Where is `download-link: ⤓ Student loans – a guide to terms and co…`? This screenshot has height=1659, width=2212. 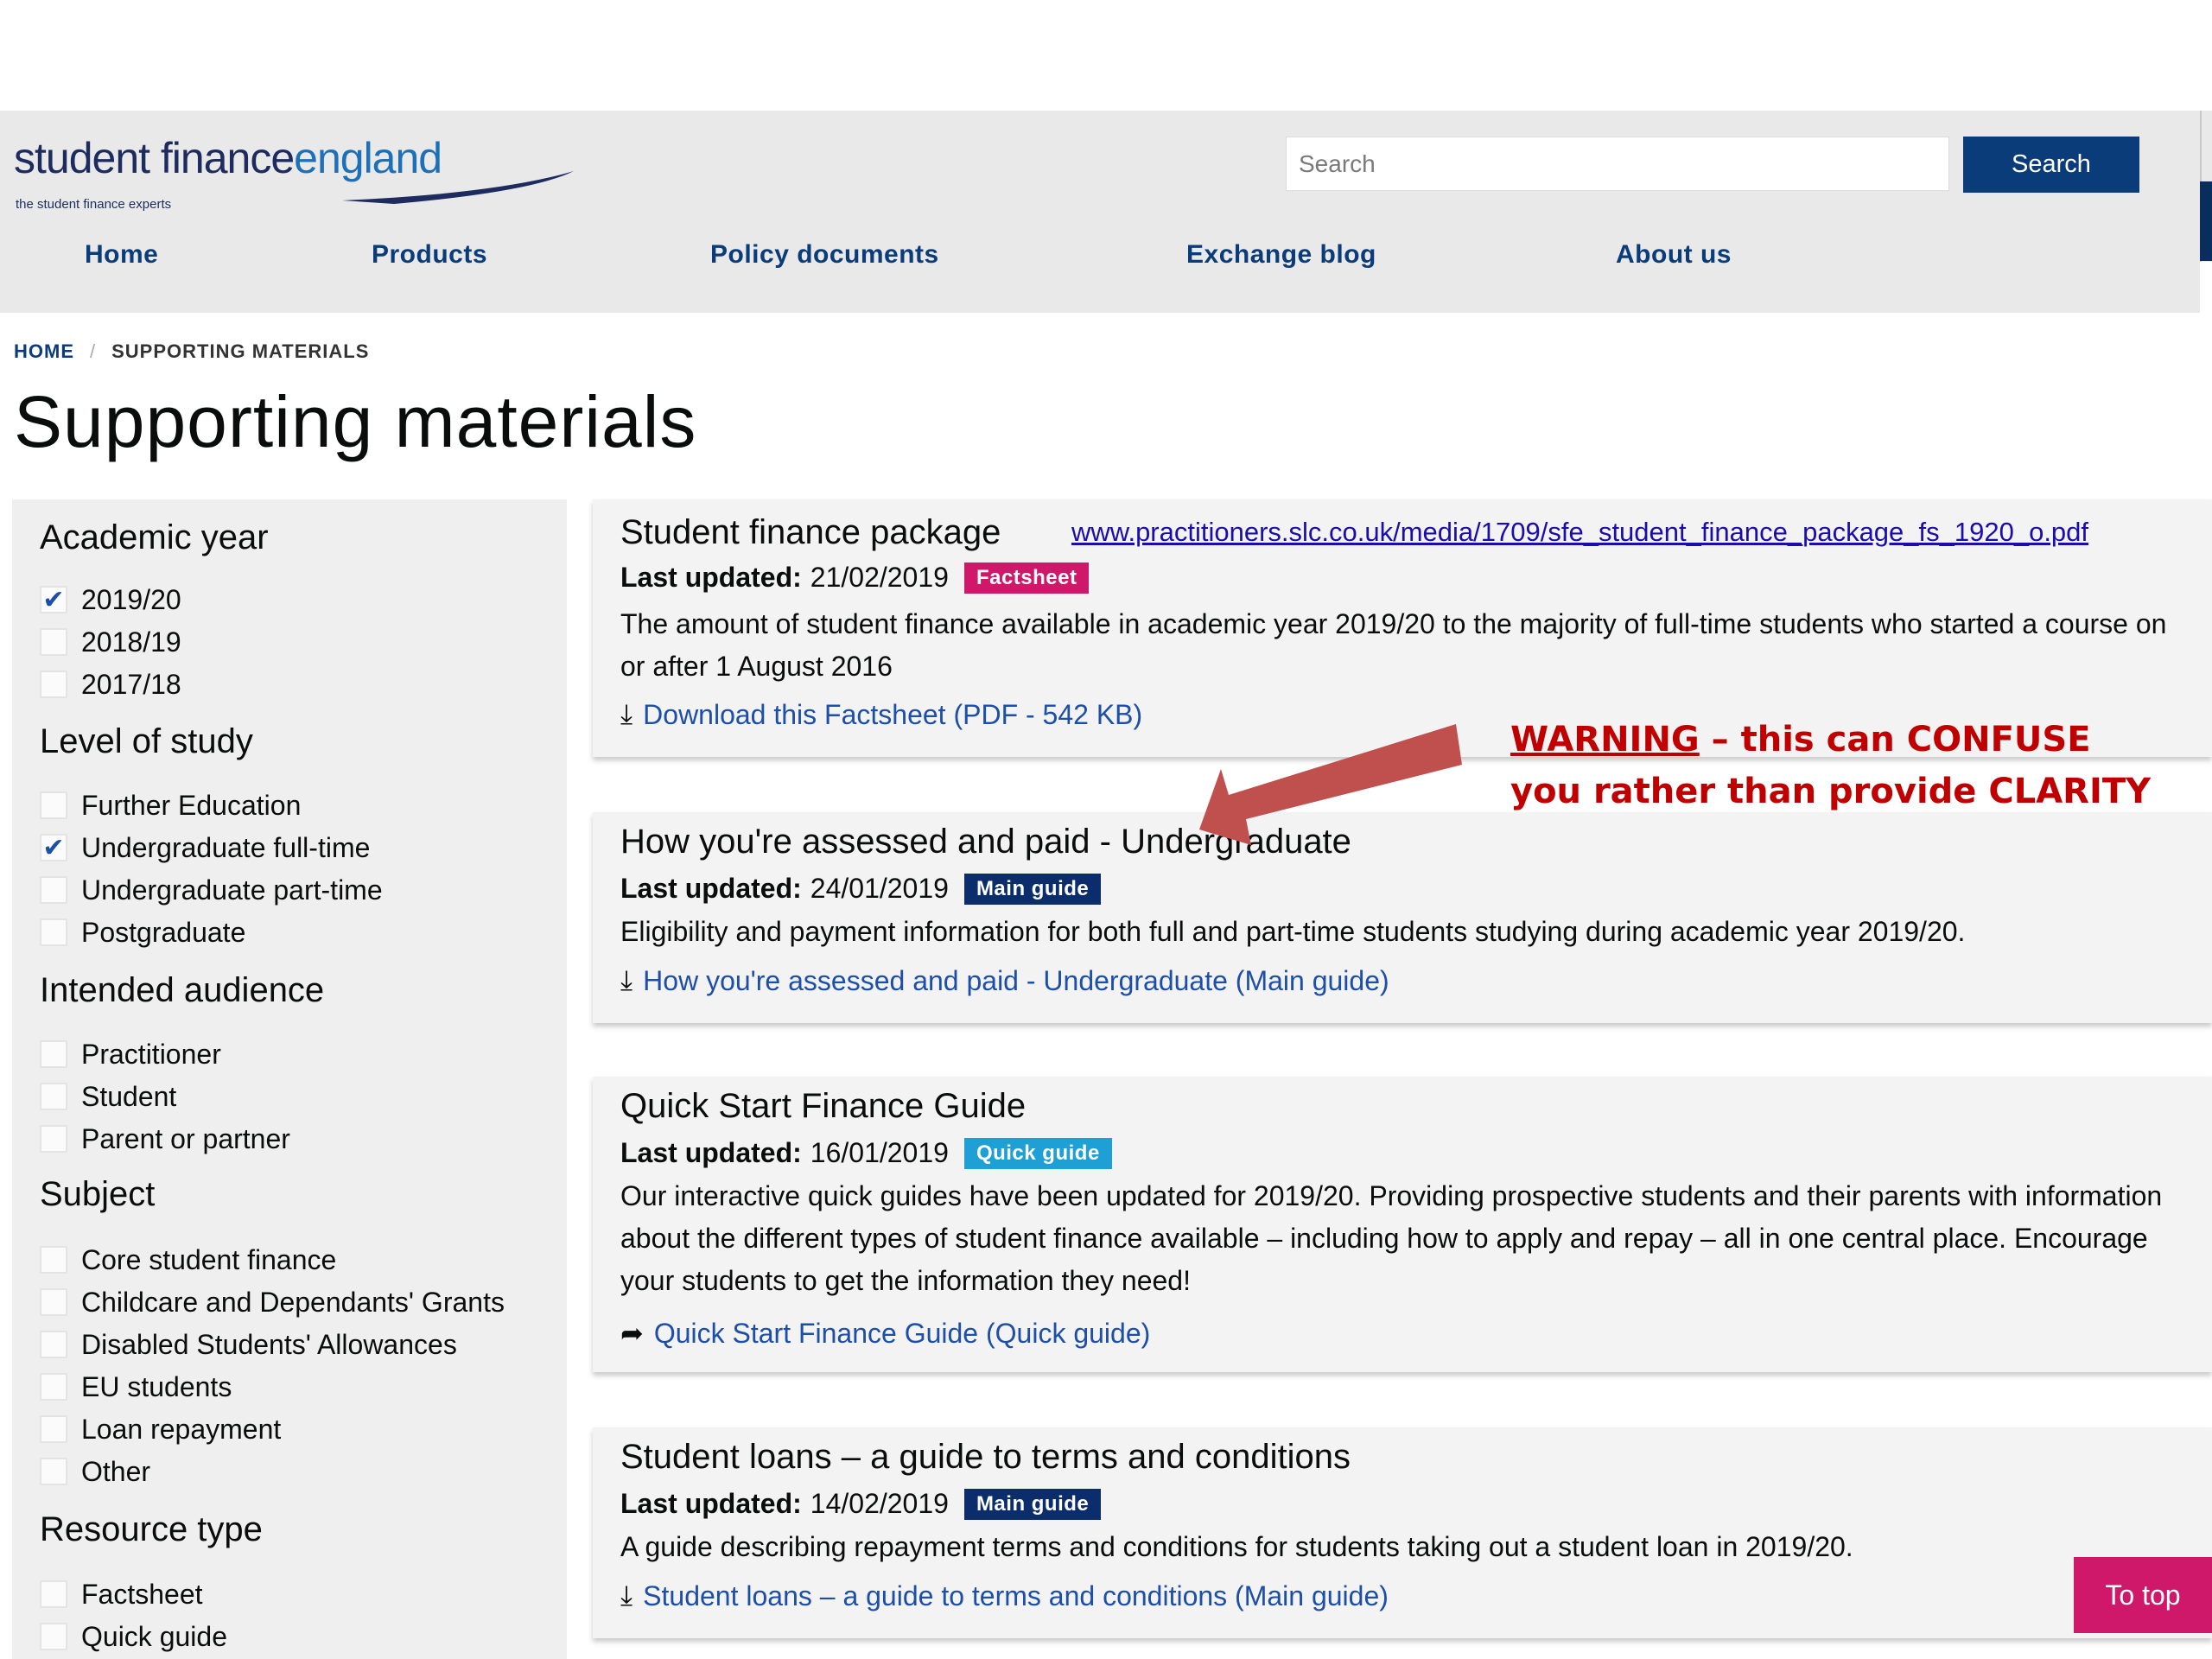
download-link: ⤓ Student loans – a guide to terms and co… is located at coordinates (1004, 1596).